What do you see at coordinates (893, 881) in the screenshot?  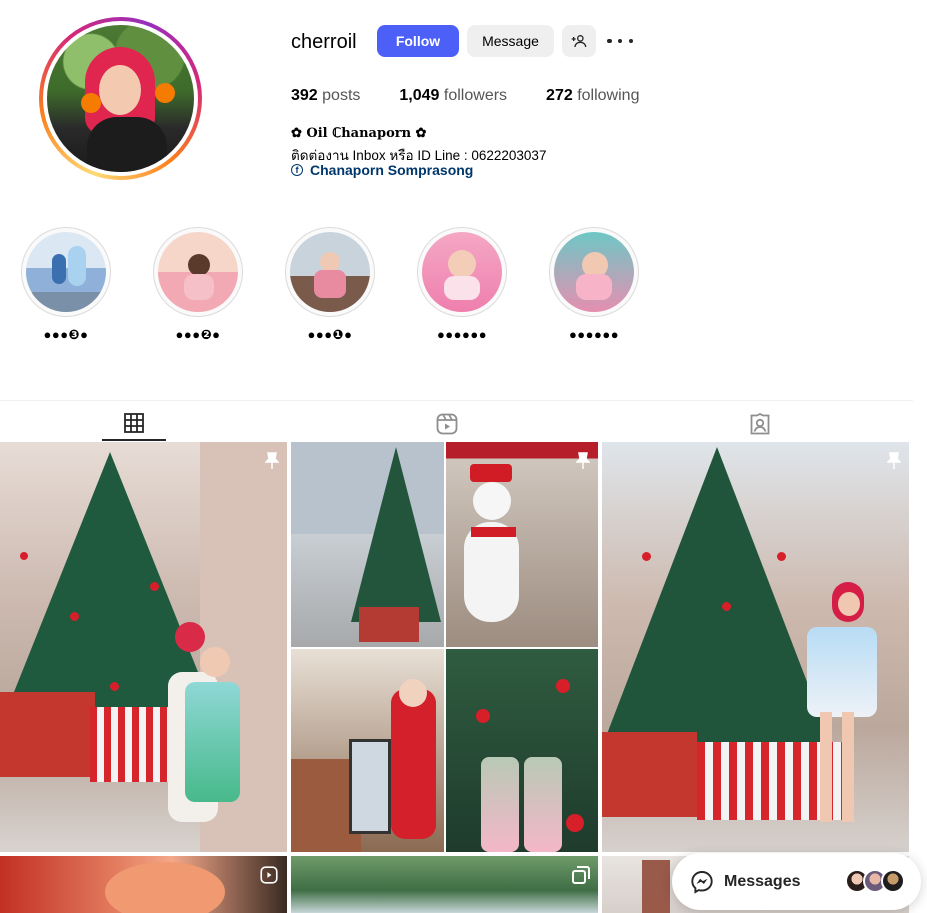 I see `avatar` at bounding box center [893, 881].